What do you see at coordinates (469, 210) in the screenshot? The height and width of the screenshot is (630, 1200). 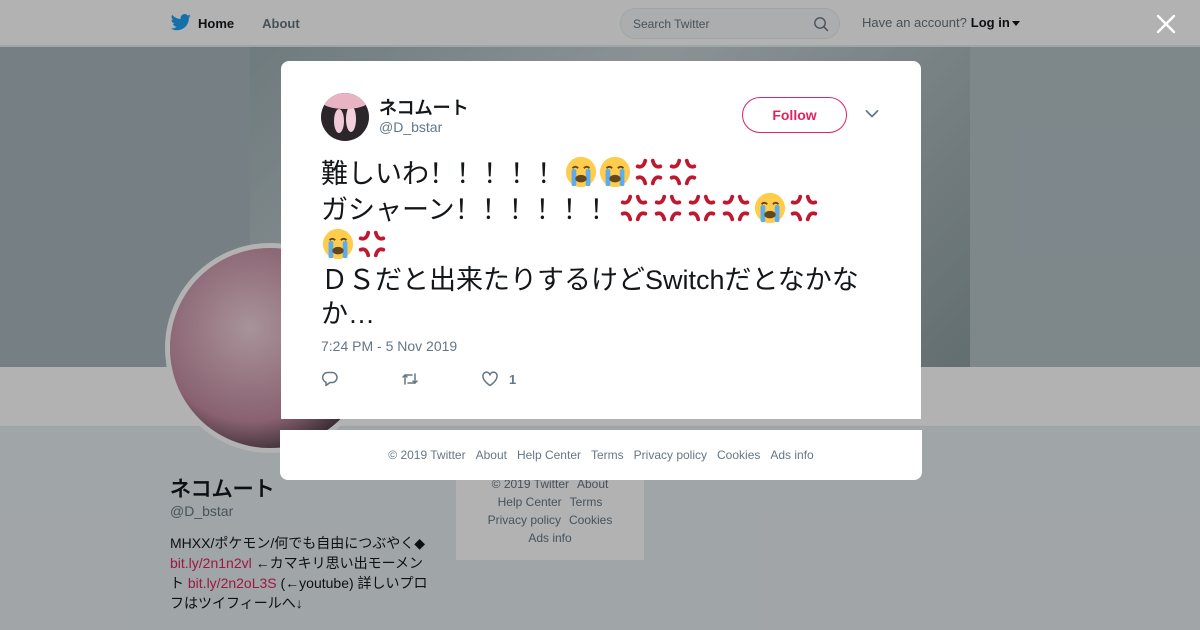 I see `tweet-line: ガシャーン！！！！！！` at bounding box center [469, 210].